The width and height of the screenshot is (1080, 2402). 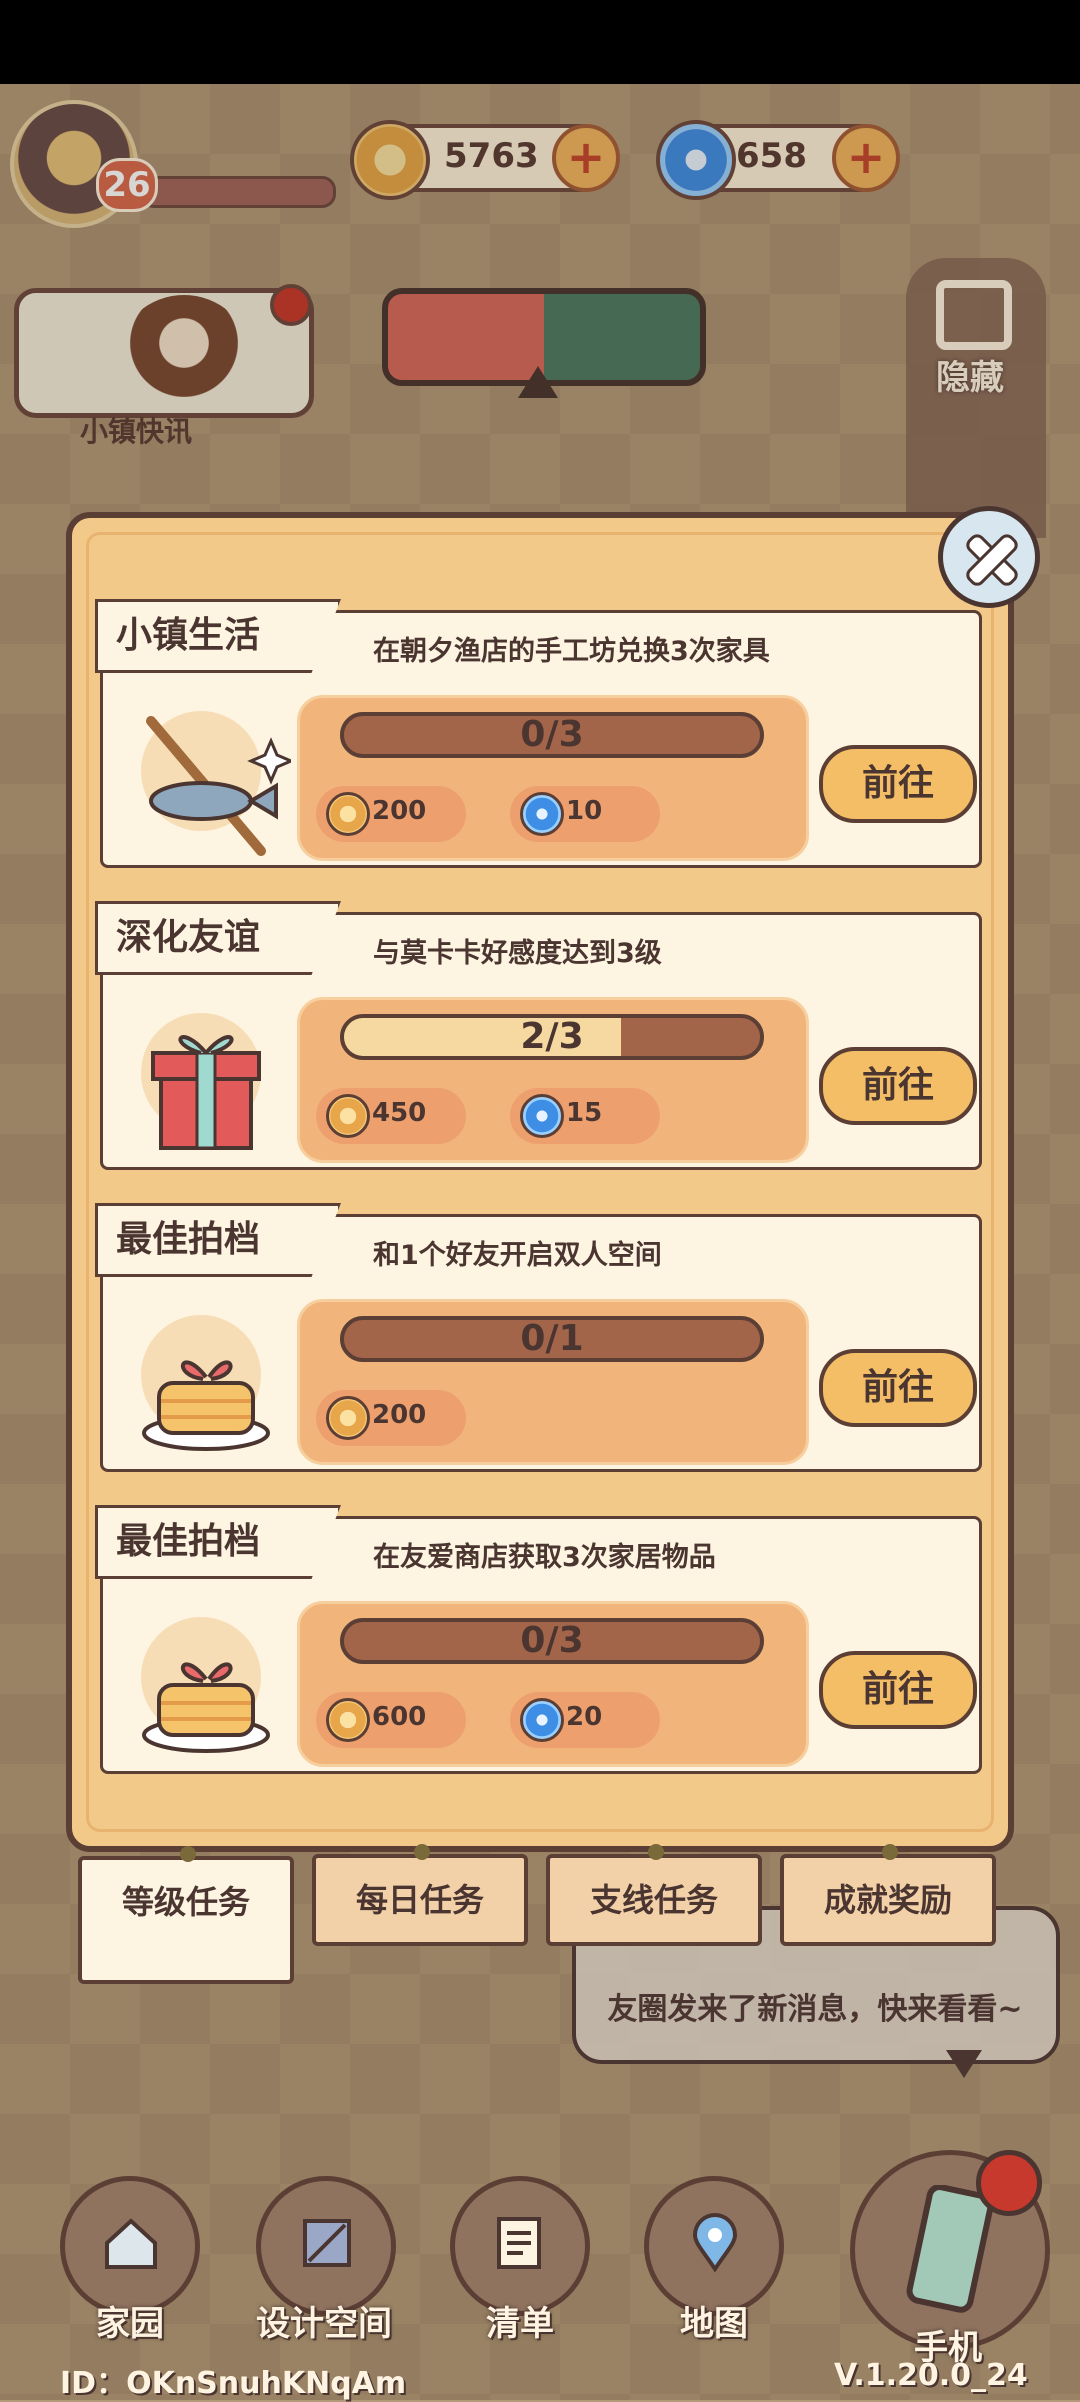 What do you see at coordinates (420, 1895) in the screenshot?
I see `tab-daily-tasks: 每日任务` at bounding box center [420, 1895].